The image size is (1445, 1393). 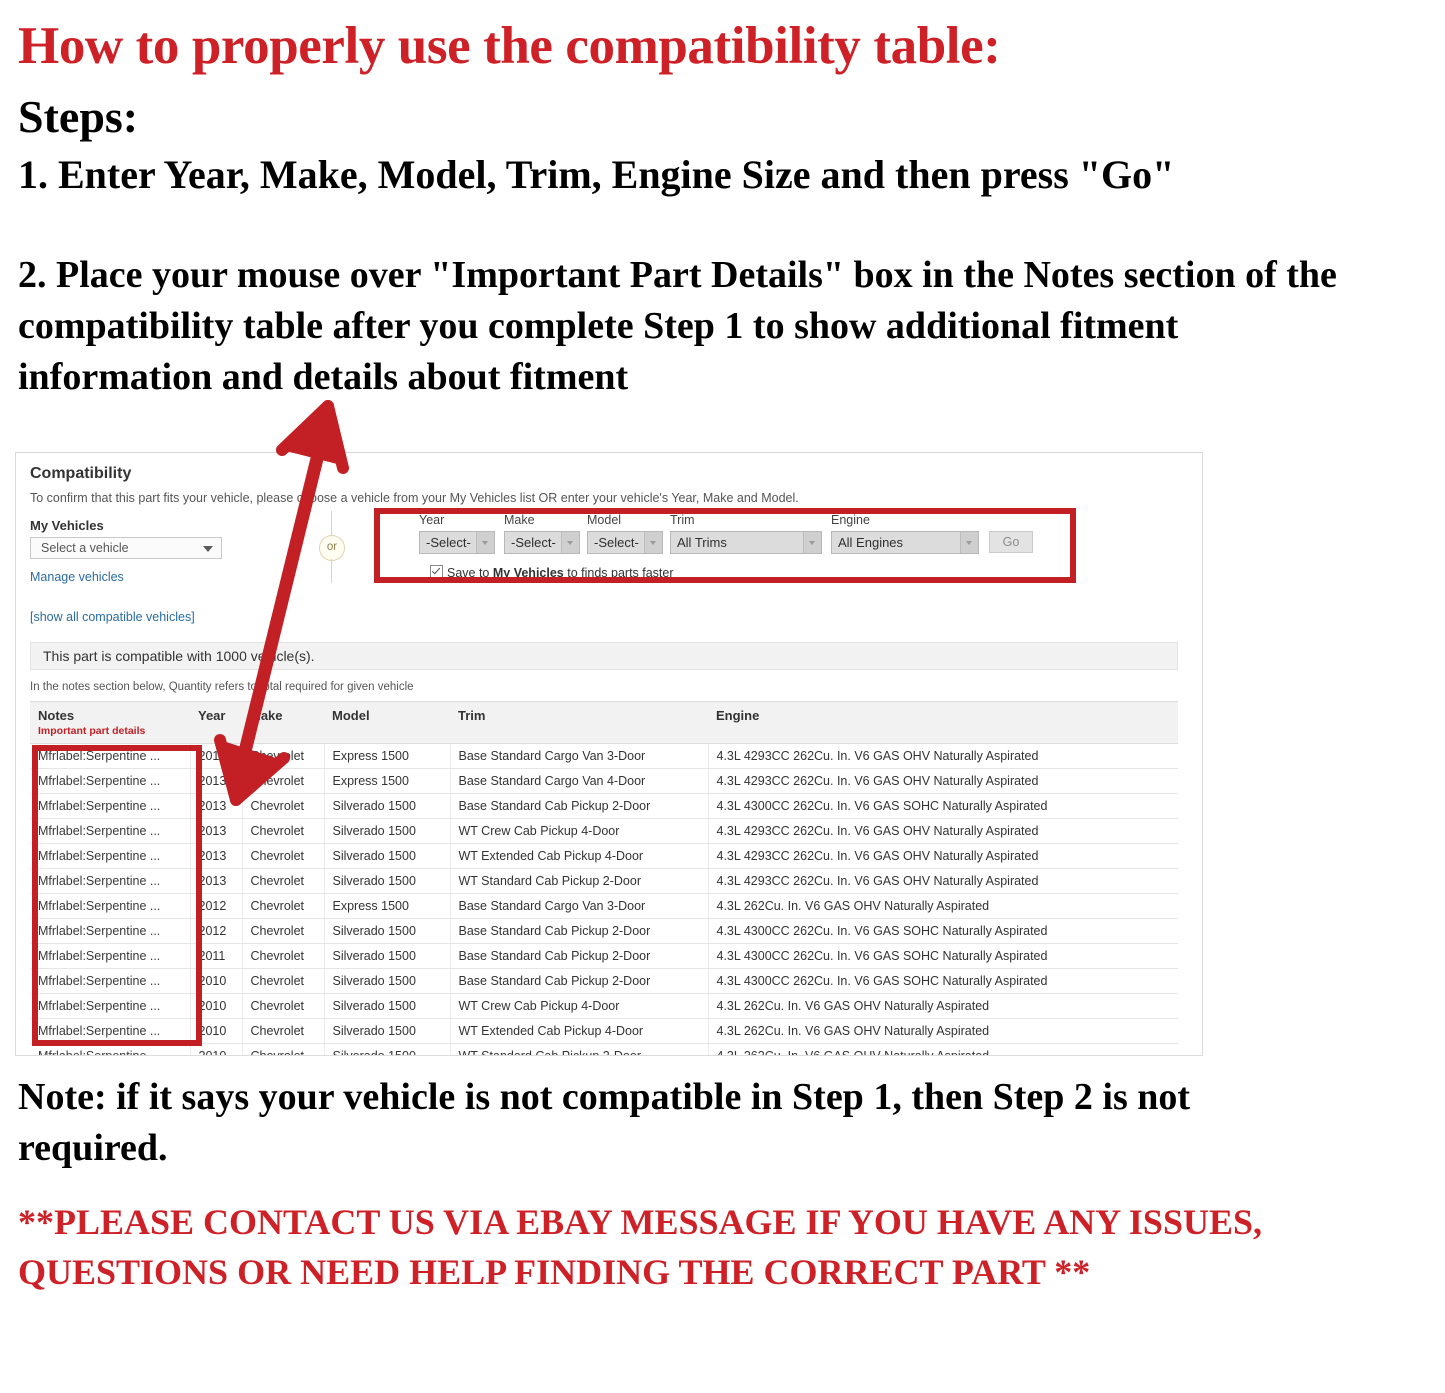 What do you see at coordinates (56, 715) in the screenshot?
I see `notes-header-label: Notes` at bounding box center [56, 715].